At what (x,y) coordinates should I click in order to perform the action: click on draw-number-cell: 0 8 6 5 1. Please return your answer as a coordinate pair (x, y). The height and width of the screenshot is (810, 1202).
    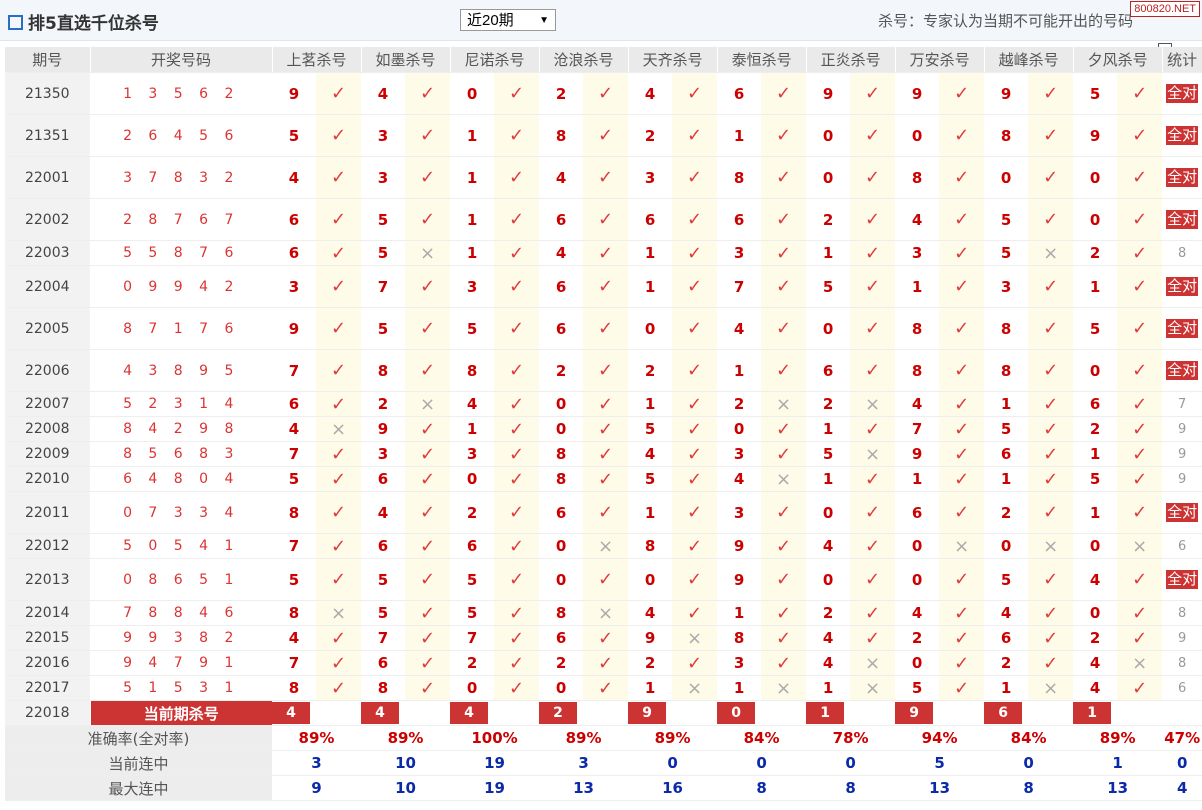
    Looking at the image, I should click on (181, 579).